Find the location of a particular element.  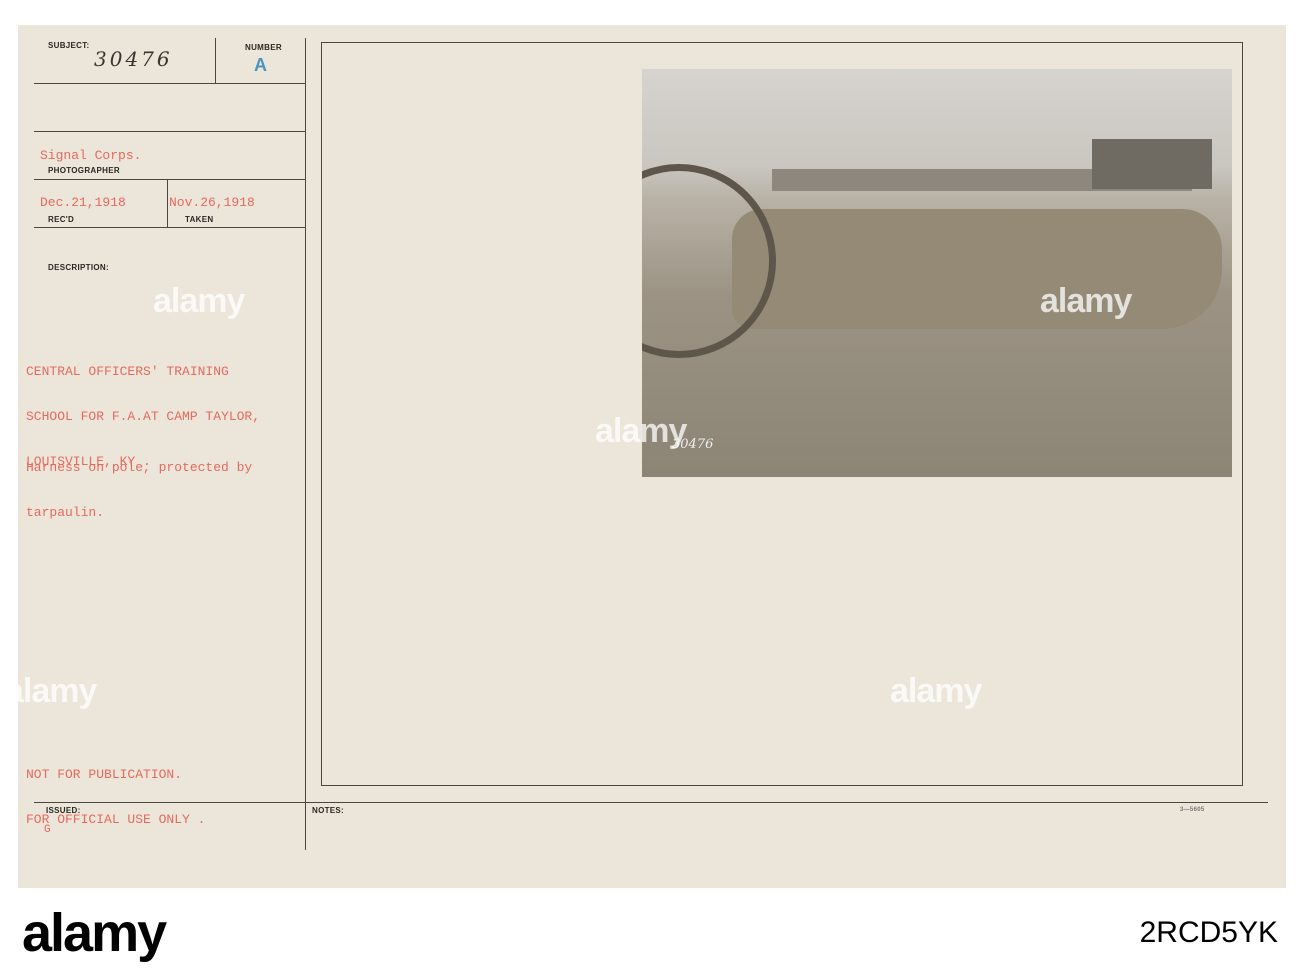

issued-label: ISSUED: is located at coordinates (63, 810).